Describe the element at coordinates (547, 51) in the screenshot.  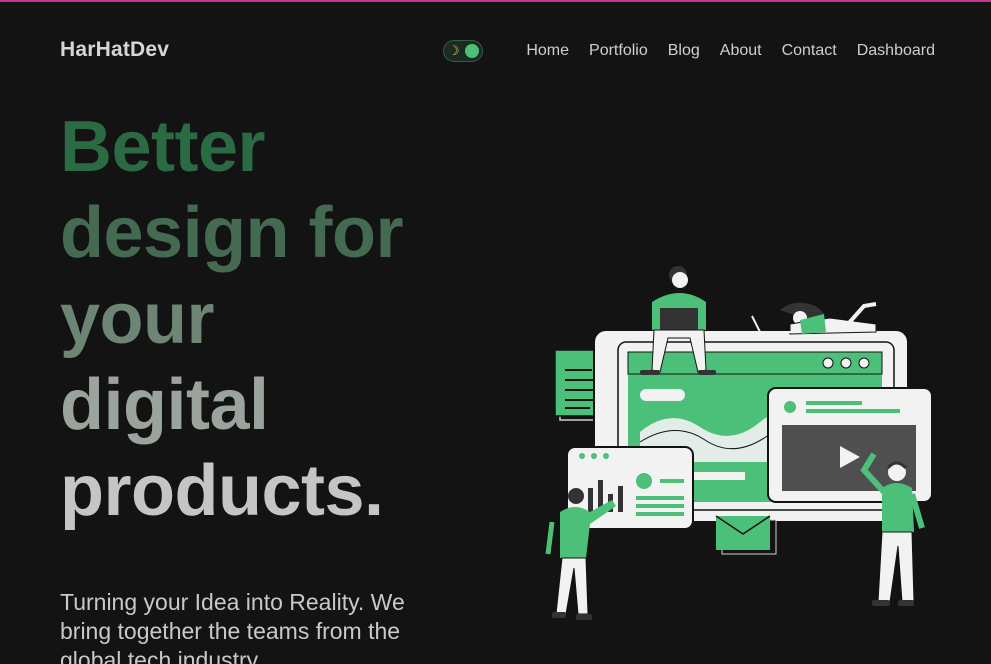
I see `nav-home: Home` at that location.